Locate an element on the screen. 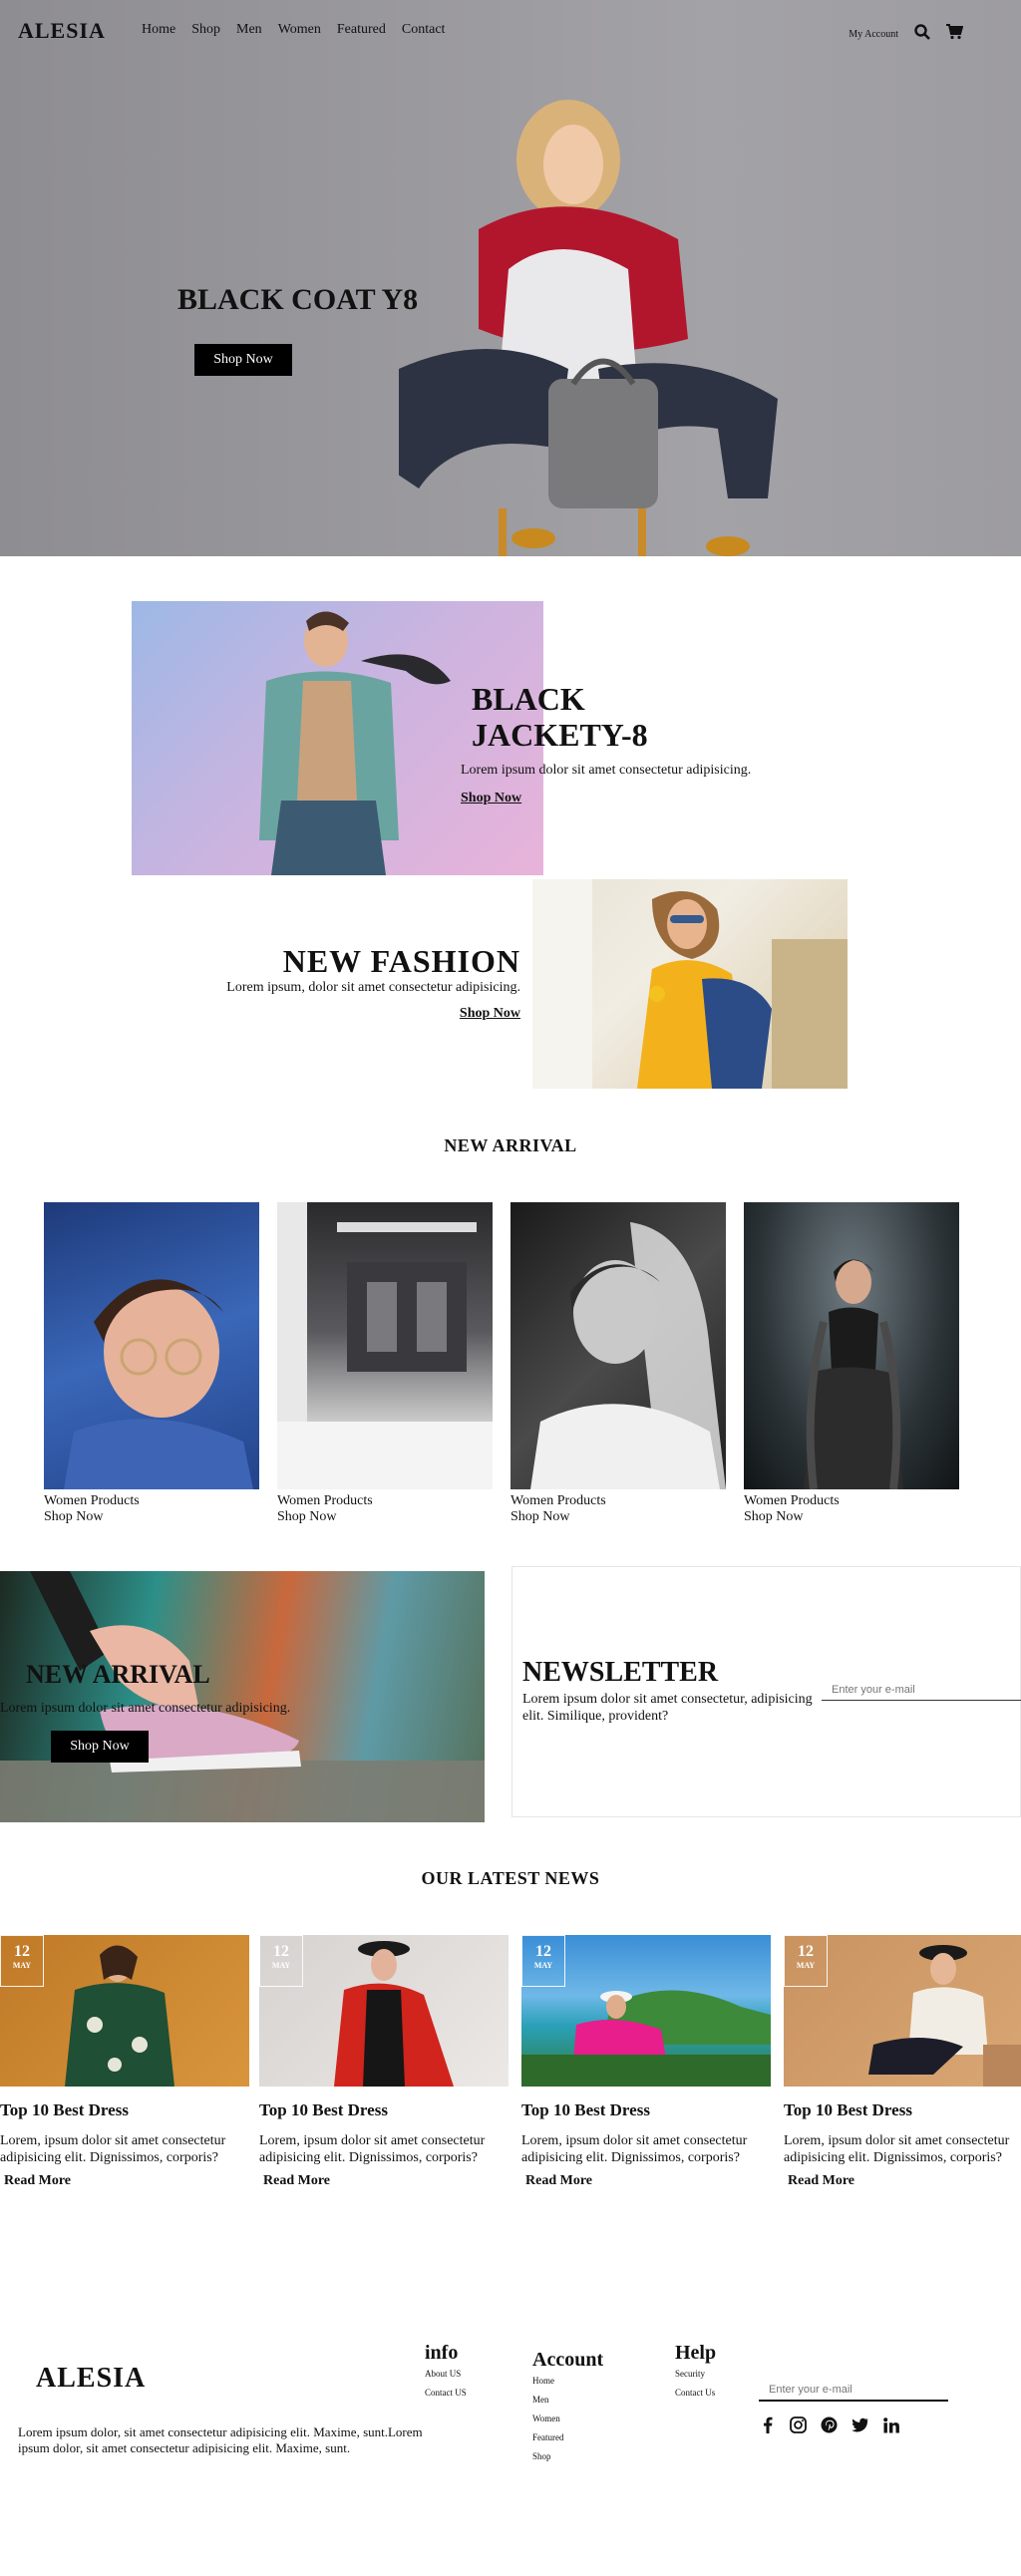 The image size is (1021, 2576). cart-icon is located at coordinates (955, 34).